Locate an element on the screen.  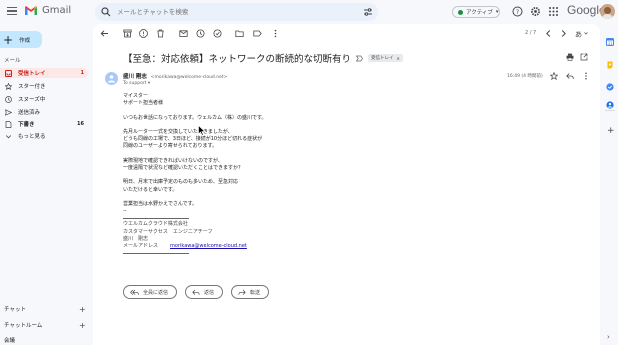
help-icon: ? is located at coordinates (517, 11).